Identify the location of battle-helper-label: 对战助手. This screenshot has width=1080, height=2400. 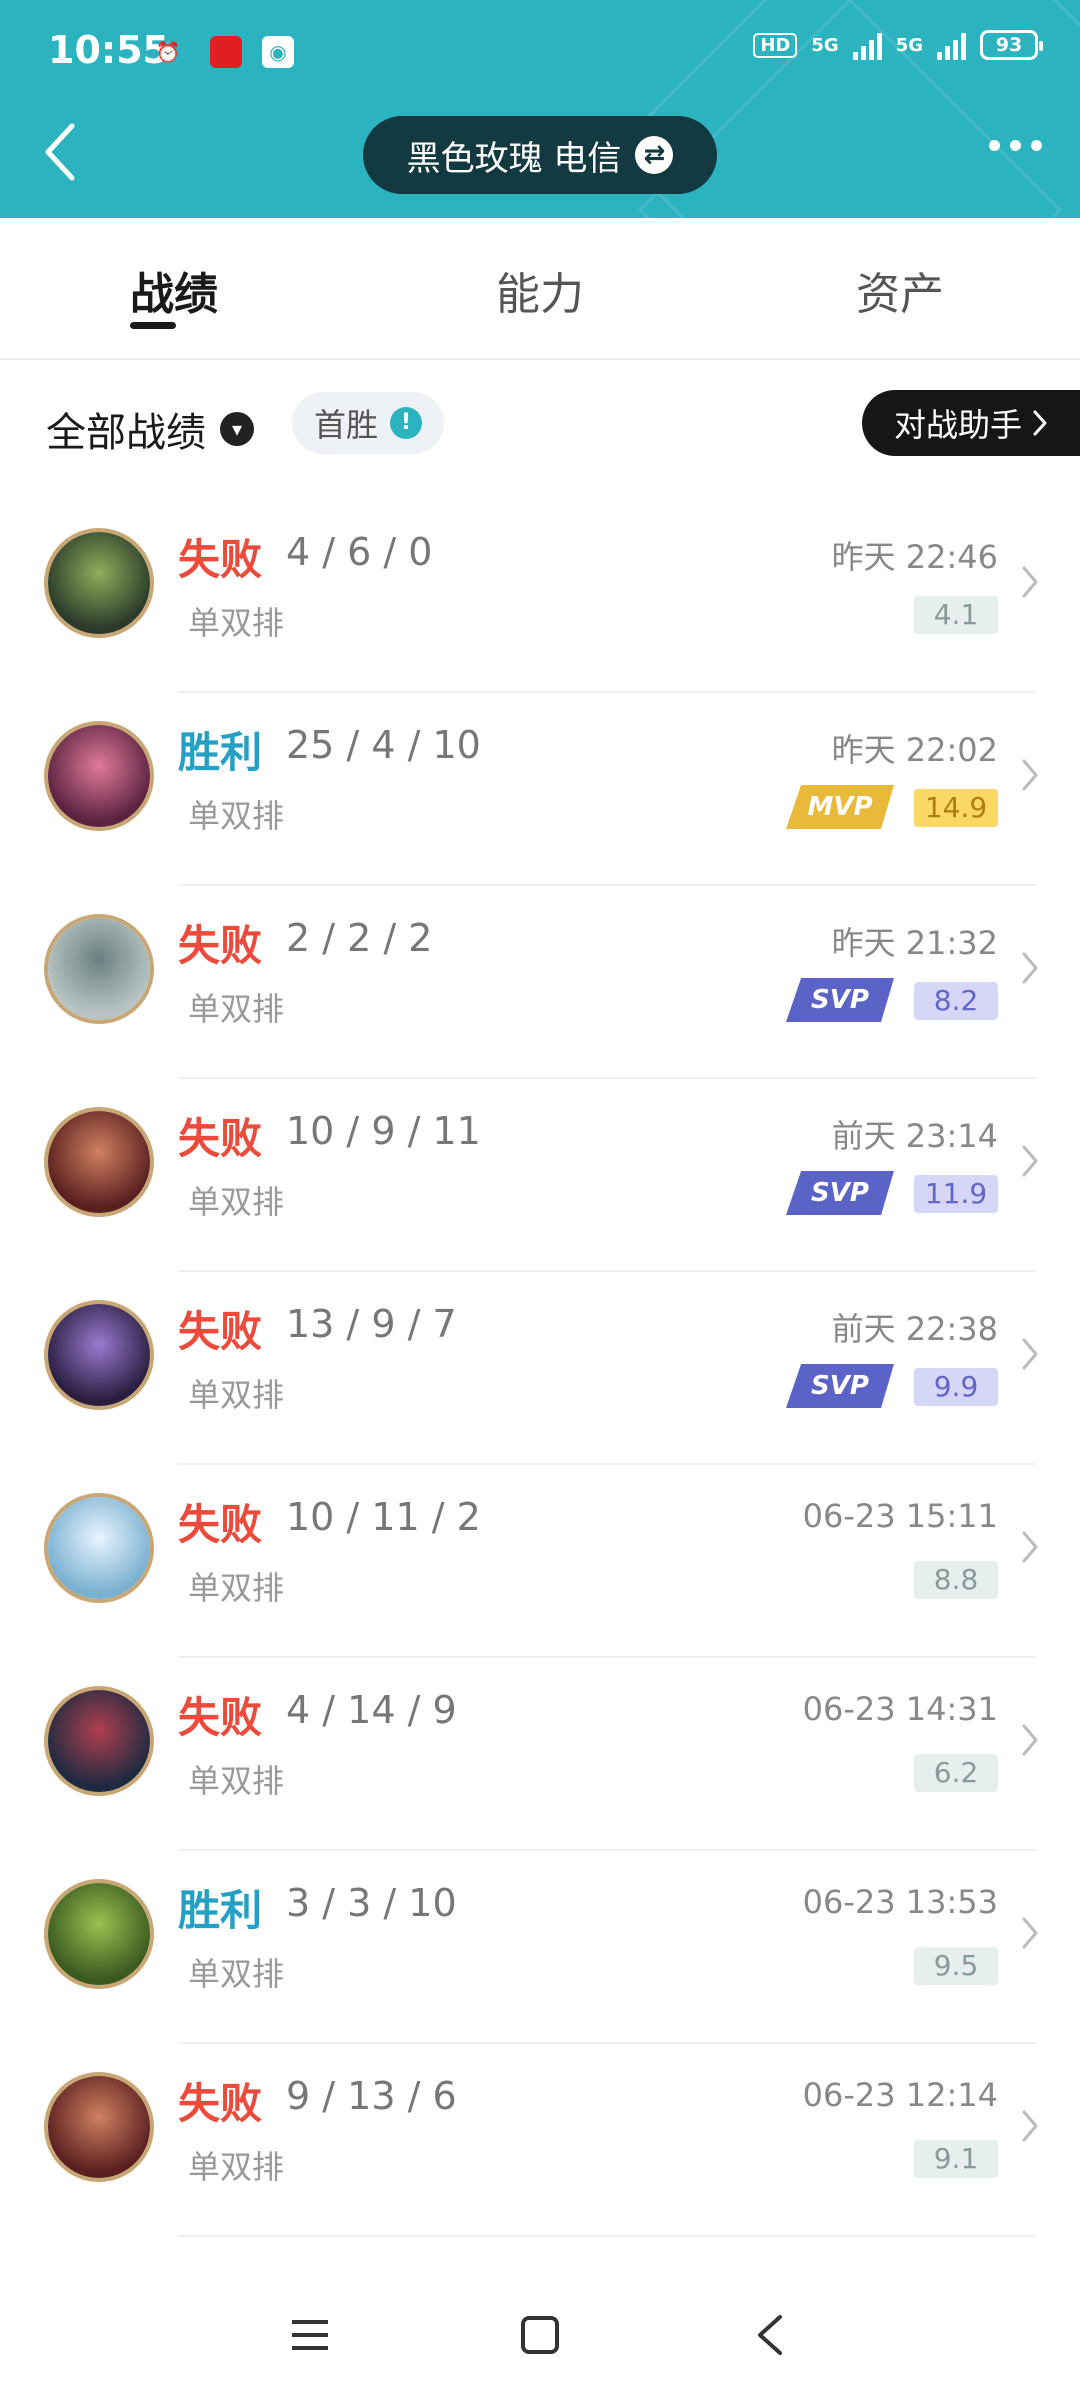
(957, 425).